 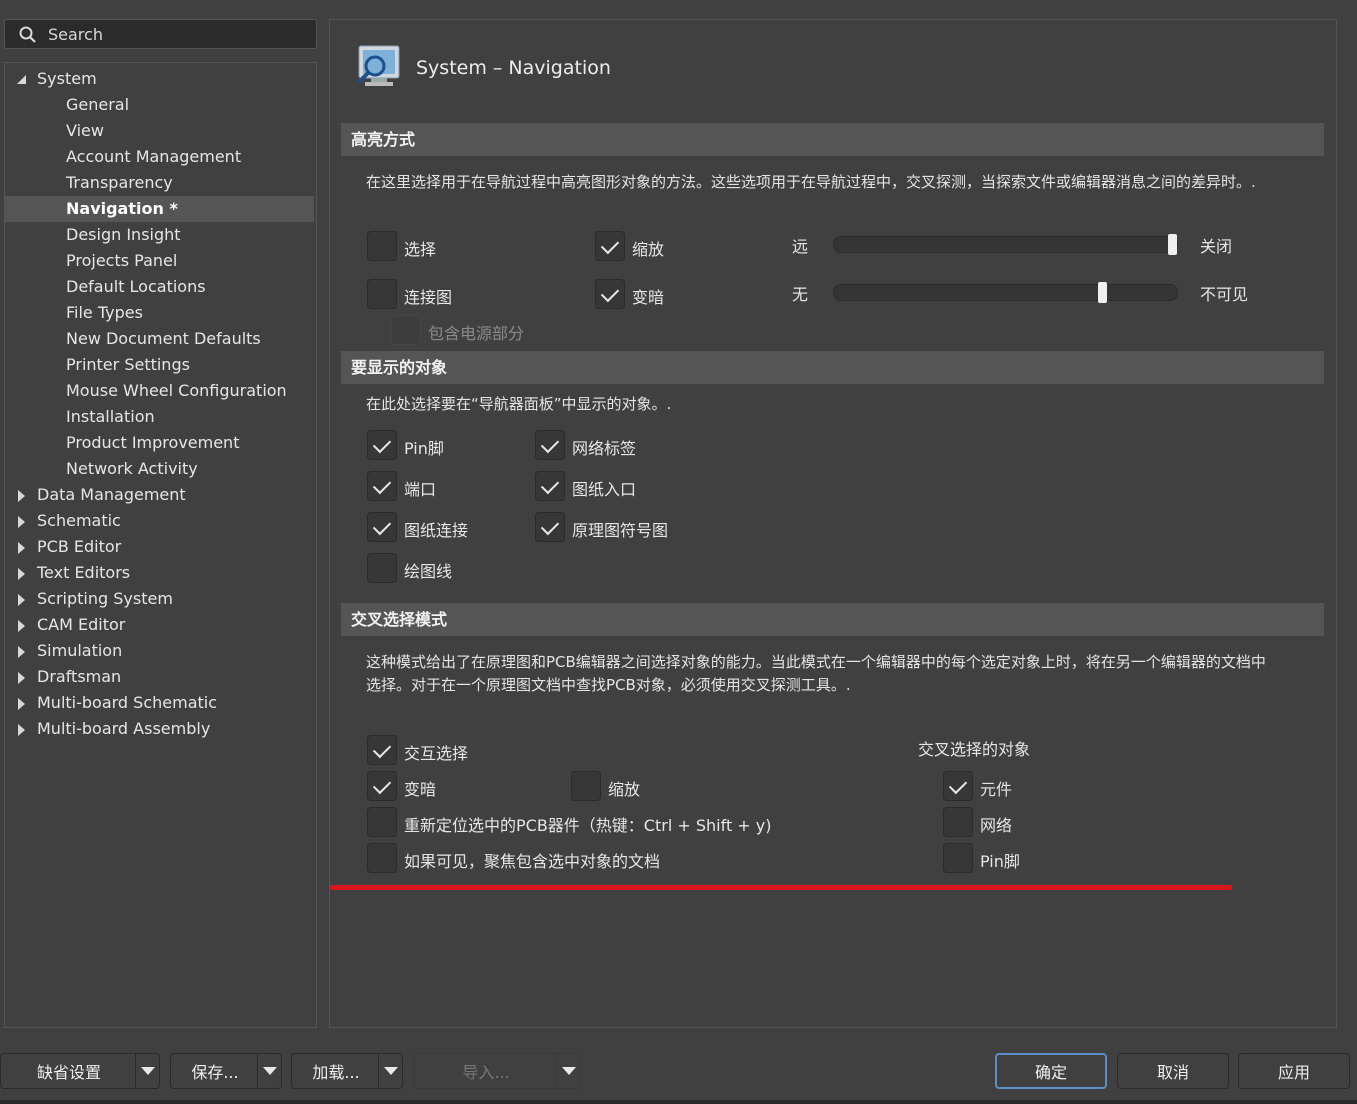 What do you see at coordinates (382, 750) in the screenshot?
I see `interactive-select-checkbox` at bounding box center [382, 750].